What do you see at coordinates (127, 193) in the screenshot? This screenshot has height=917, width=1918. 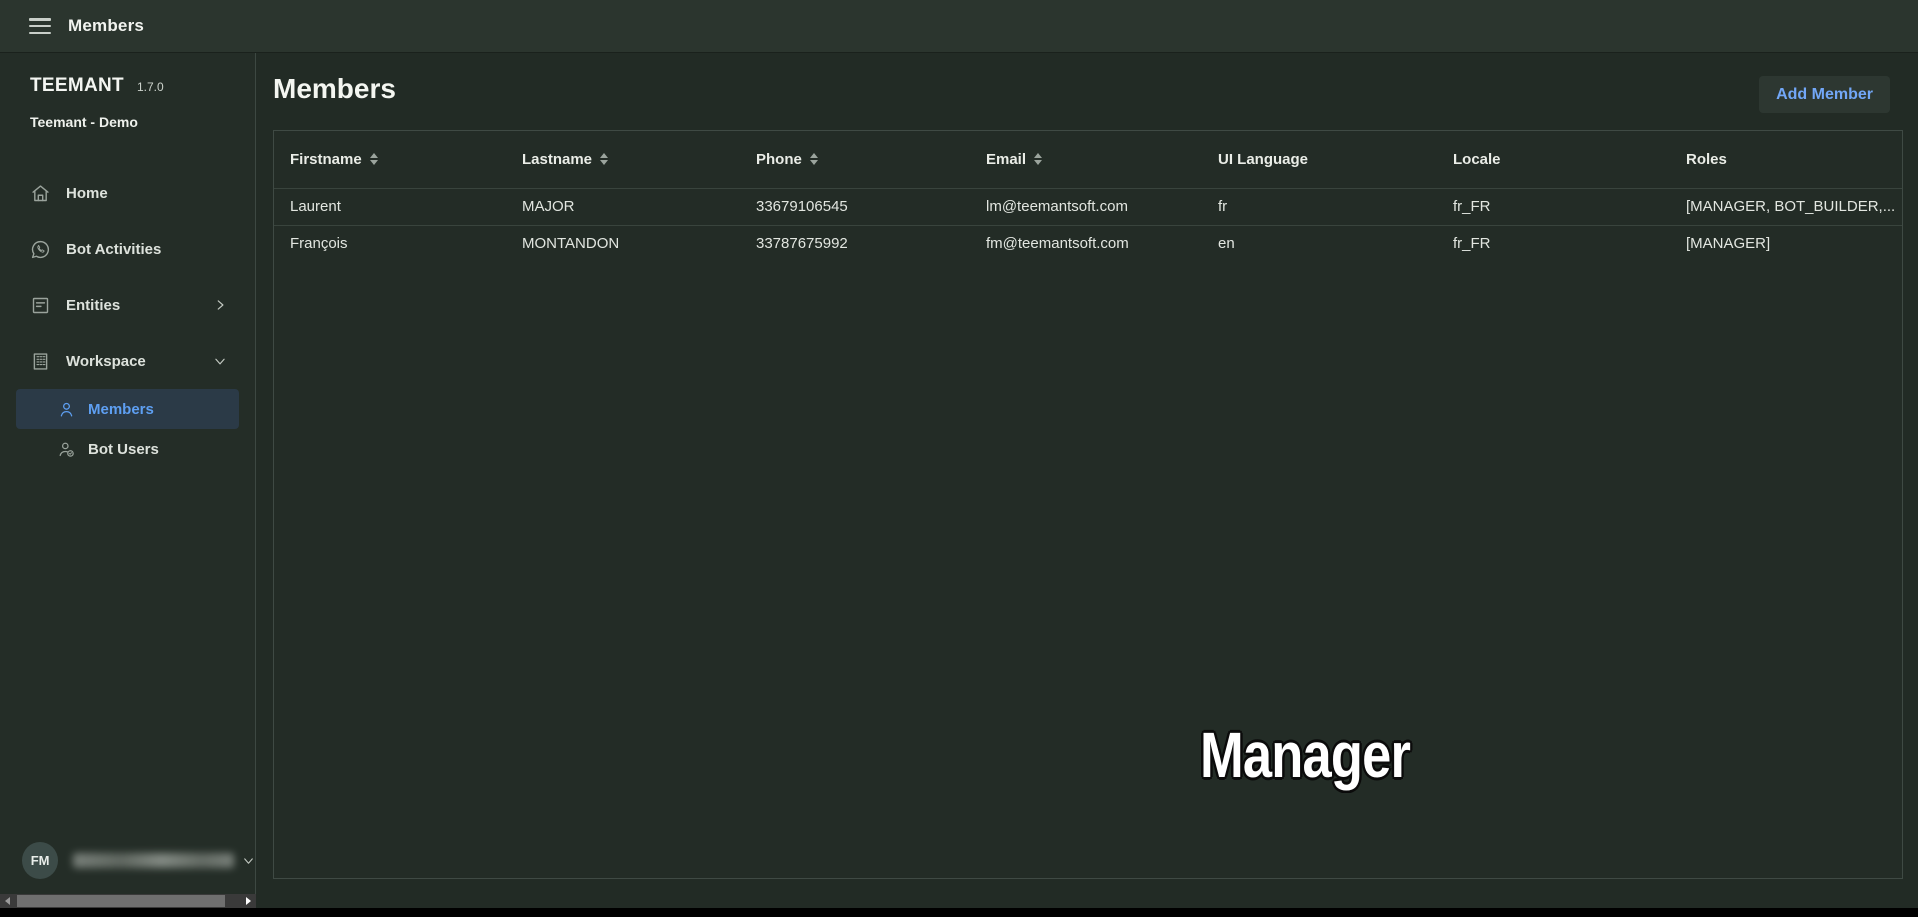 I see `sidebar-item-home: Home` at bounding box center [127, 193].